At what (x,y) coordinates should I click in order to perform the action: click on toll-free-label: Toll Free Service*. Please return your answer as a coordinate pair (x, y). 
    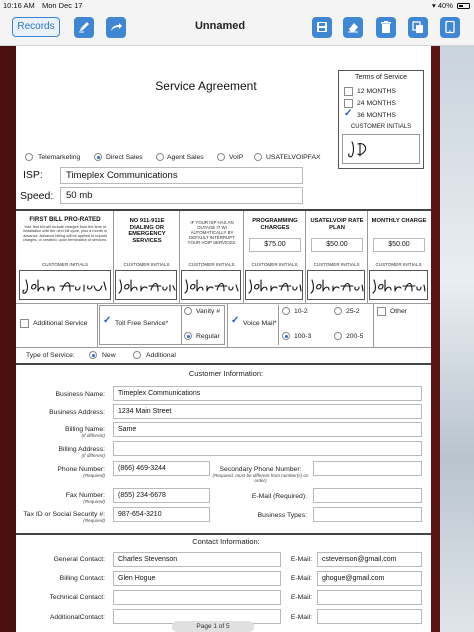
    Looking at the image, I should click on (142, 323).